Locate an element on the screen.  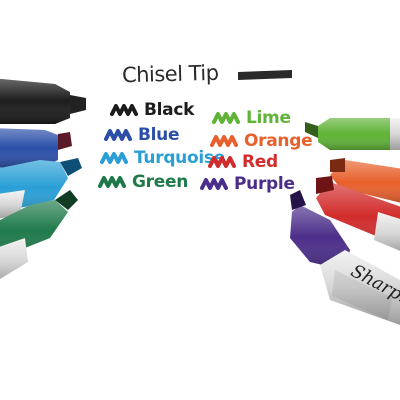
swatch-lime: Lime is located at coordinates (251, 118).